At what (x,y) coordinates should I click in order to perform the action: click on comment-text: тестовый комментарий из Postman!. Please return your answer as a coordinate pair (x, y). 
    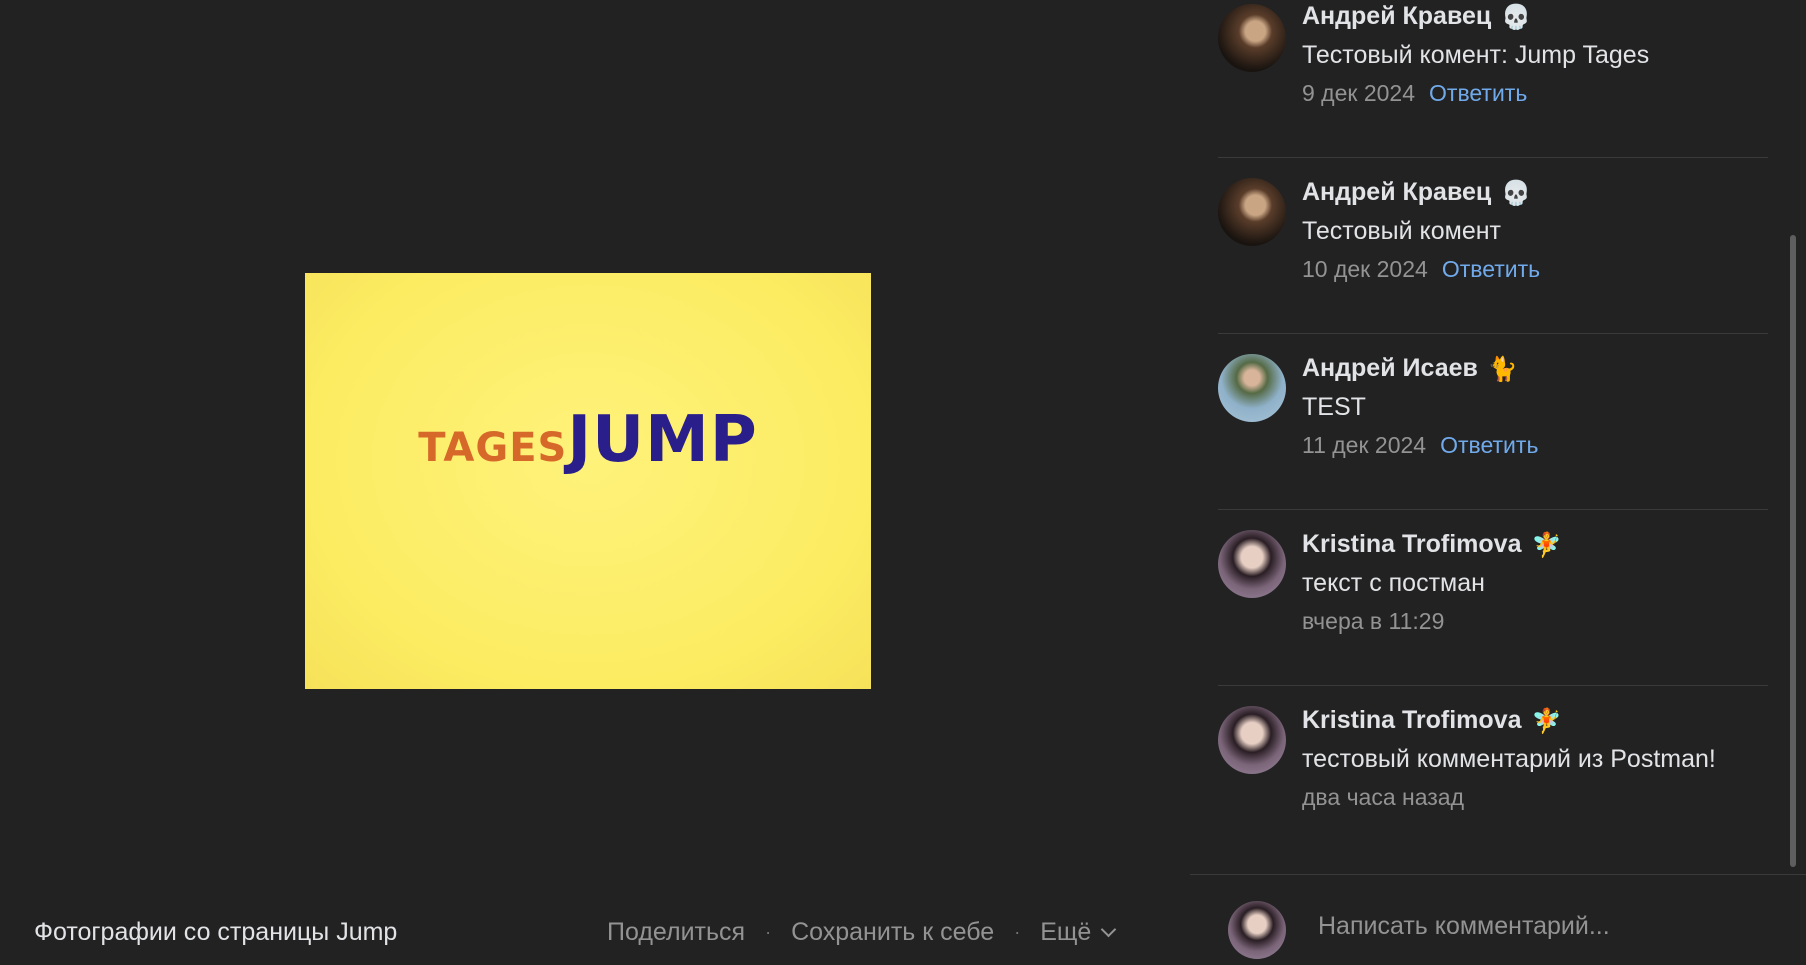
    Looking at the image, I should click on (1509, 759).